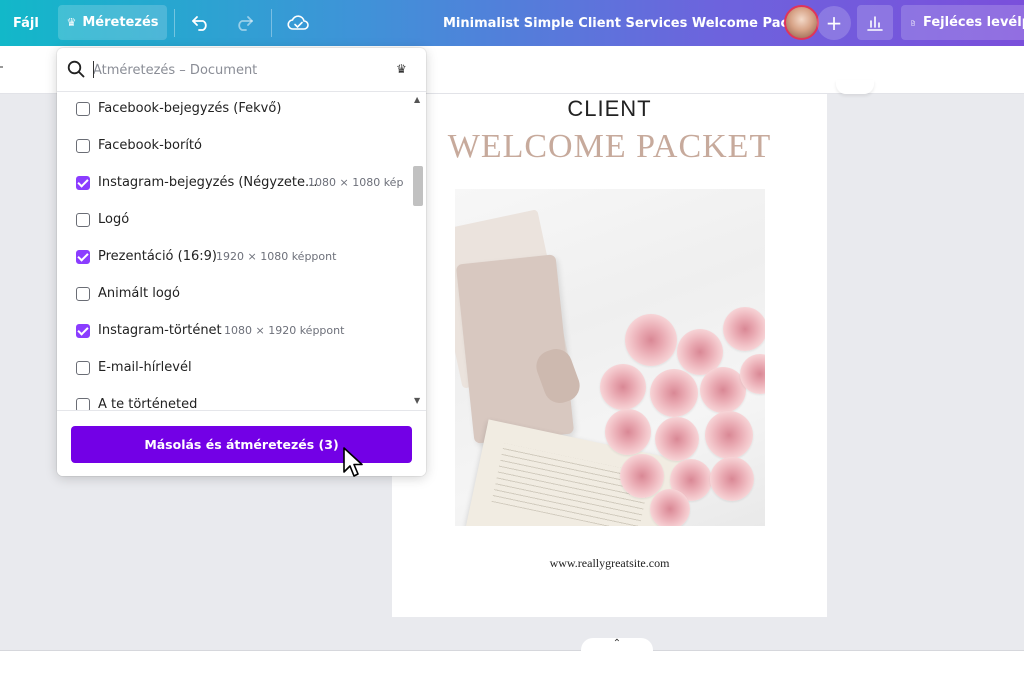  Describe the element at coordinates (114, 219) in the screenshot. I see `option-label: Logó` at that location.